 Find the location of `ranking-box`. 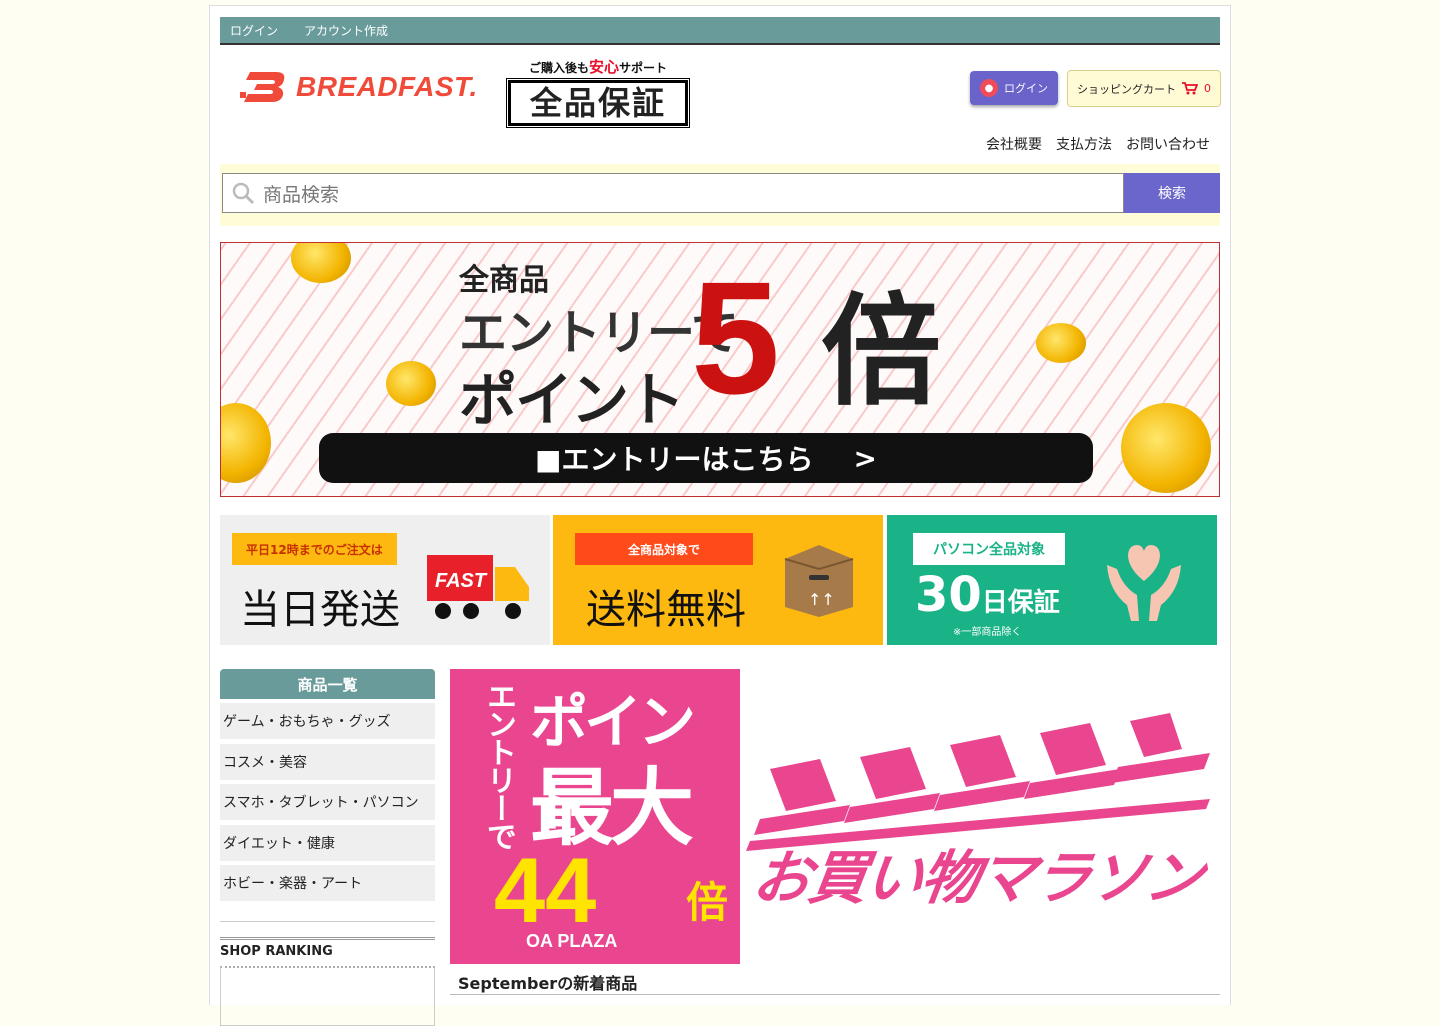

ranking-box is located at coordinates (327, 996).